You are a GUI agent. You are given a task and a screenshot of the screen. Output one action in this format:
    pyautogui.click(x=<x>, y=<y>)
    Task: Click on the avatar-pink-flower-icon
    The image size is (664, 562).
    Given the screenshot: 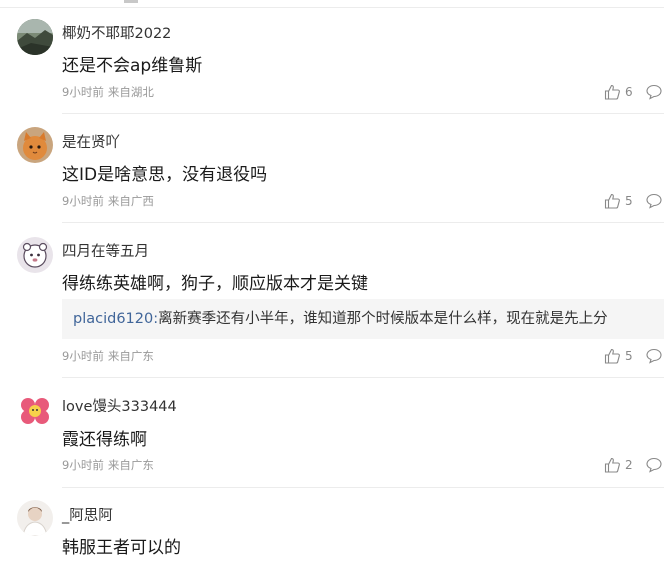 What is the action you would take?
    pyautogui.click(x=35, y=410)
    